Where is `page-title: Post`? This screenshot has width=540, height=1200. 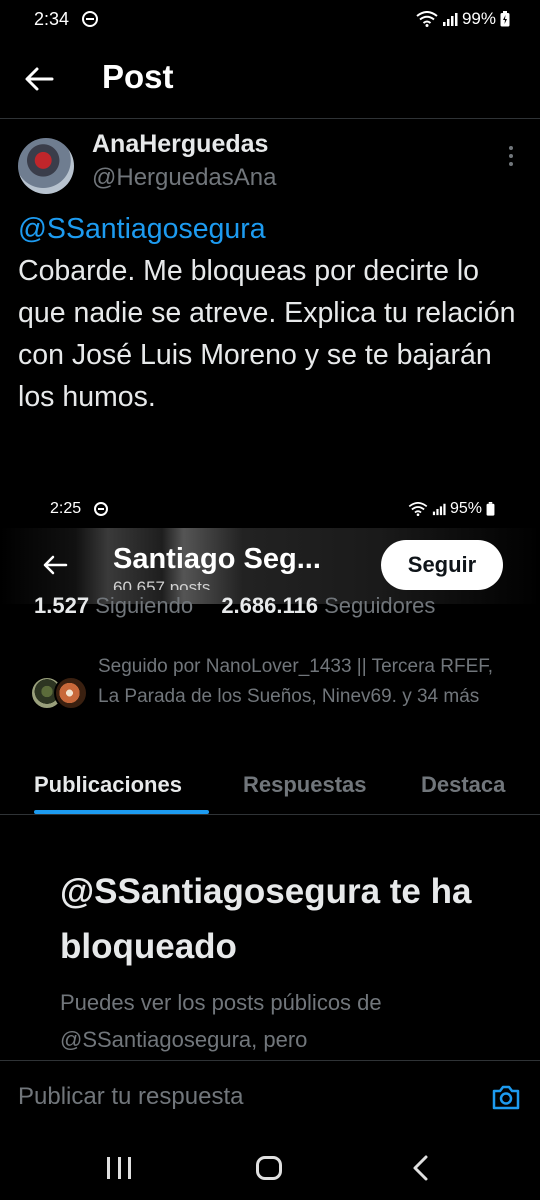
page-title: Post is located at coordinates (138, 76).